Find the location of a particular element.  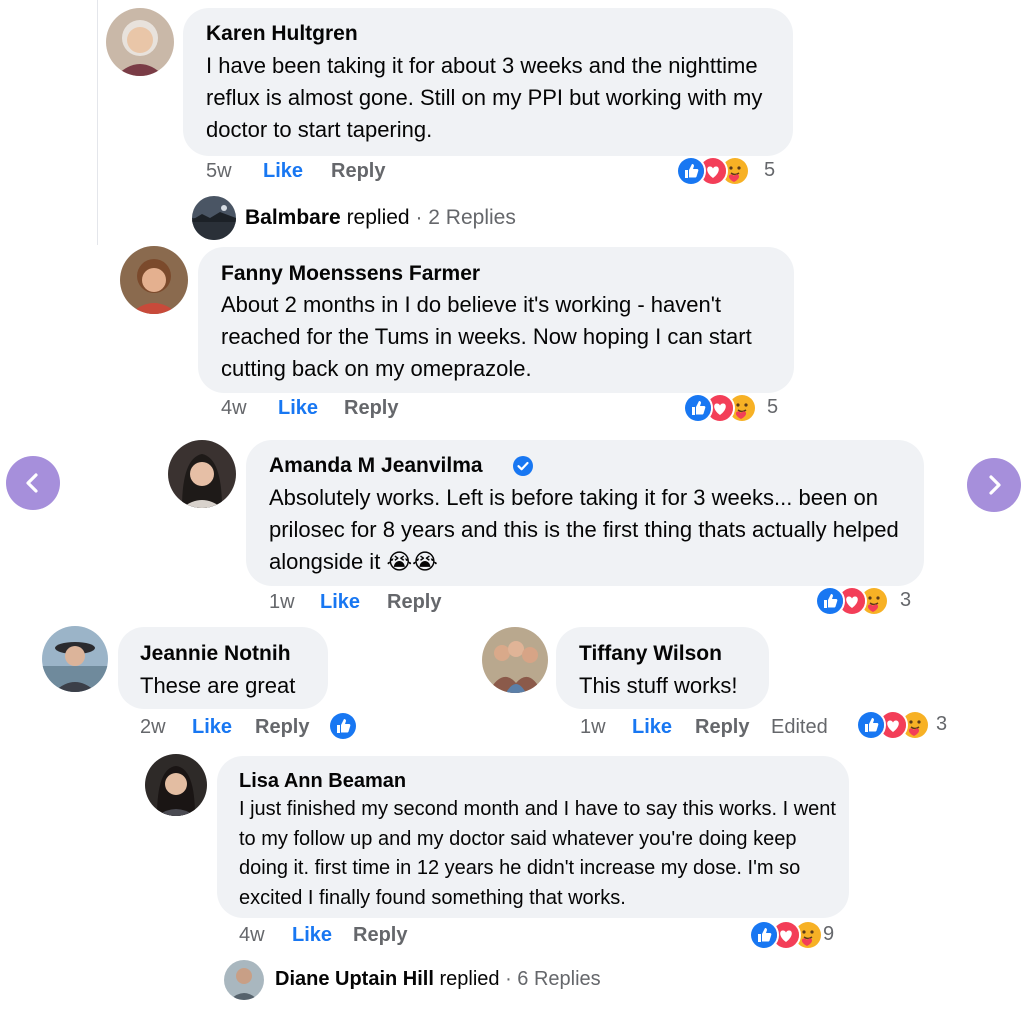

reply-summary: Balmbare replied · 2 Replies is located at coordinates (380, 218).